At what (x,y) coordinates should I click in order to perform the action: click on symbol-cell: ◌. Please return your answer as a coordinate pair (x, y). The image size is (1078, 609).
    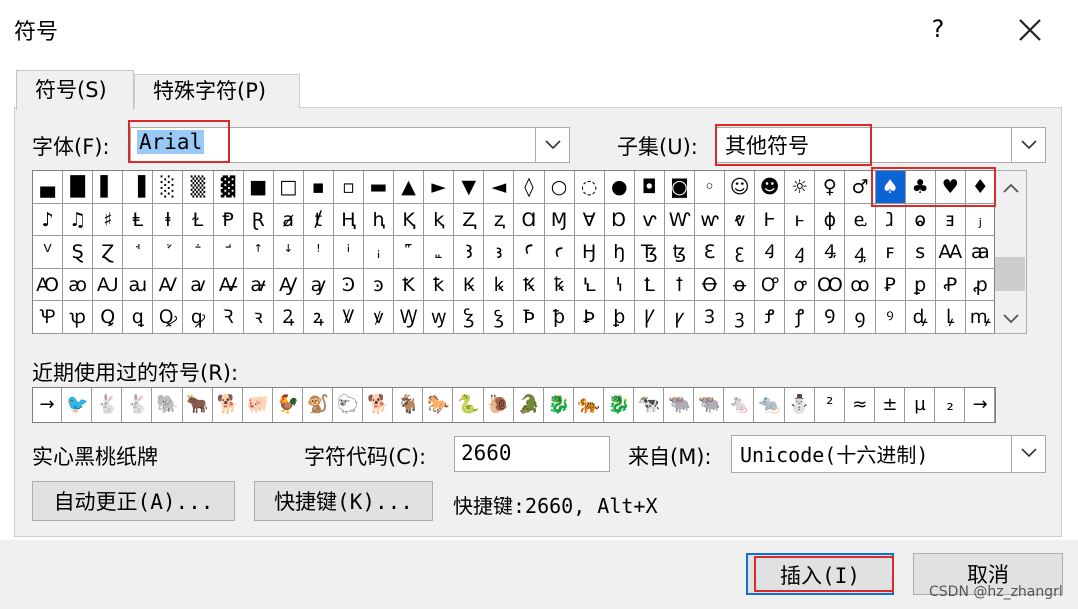
    Looking at the image, I should click on (589, 187).